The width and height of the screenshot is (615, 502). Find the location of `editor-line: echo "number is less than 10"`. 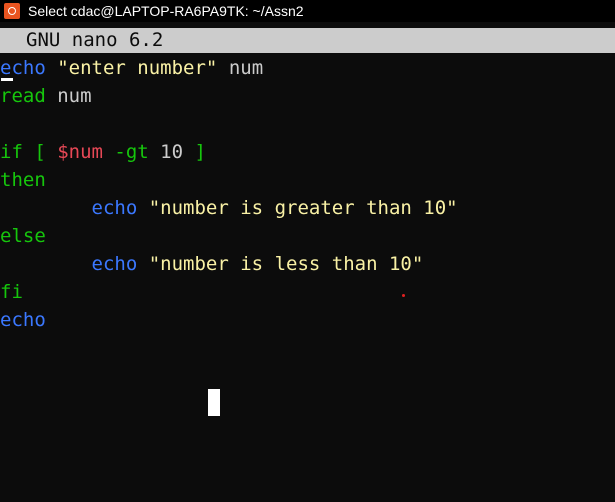

editor-line: echo "number is less than 10" is located at coordinates (307, 264).